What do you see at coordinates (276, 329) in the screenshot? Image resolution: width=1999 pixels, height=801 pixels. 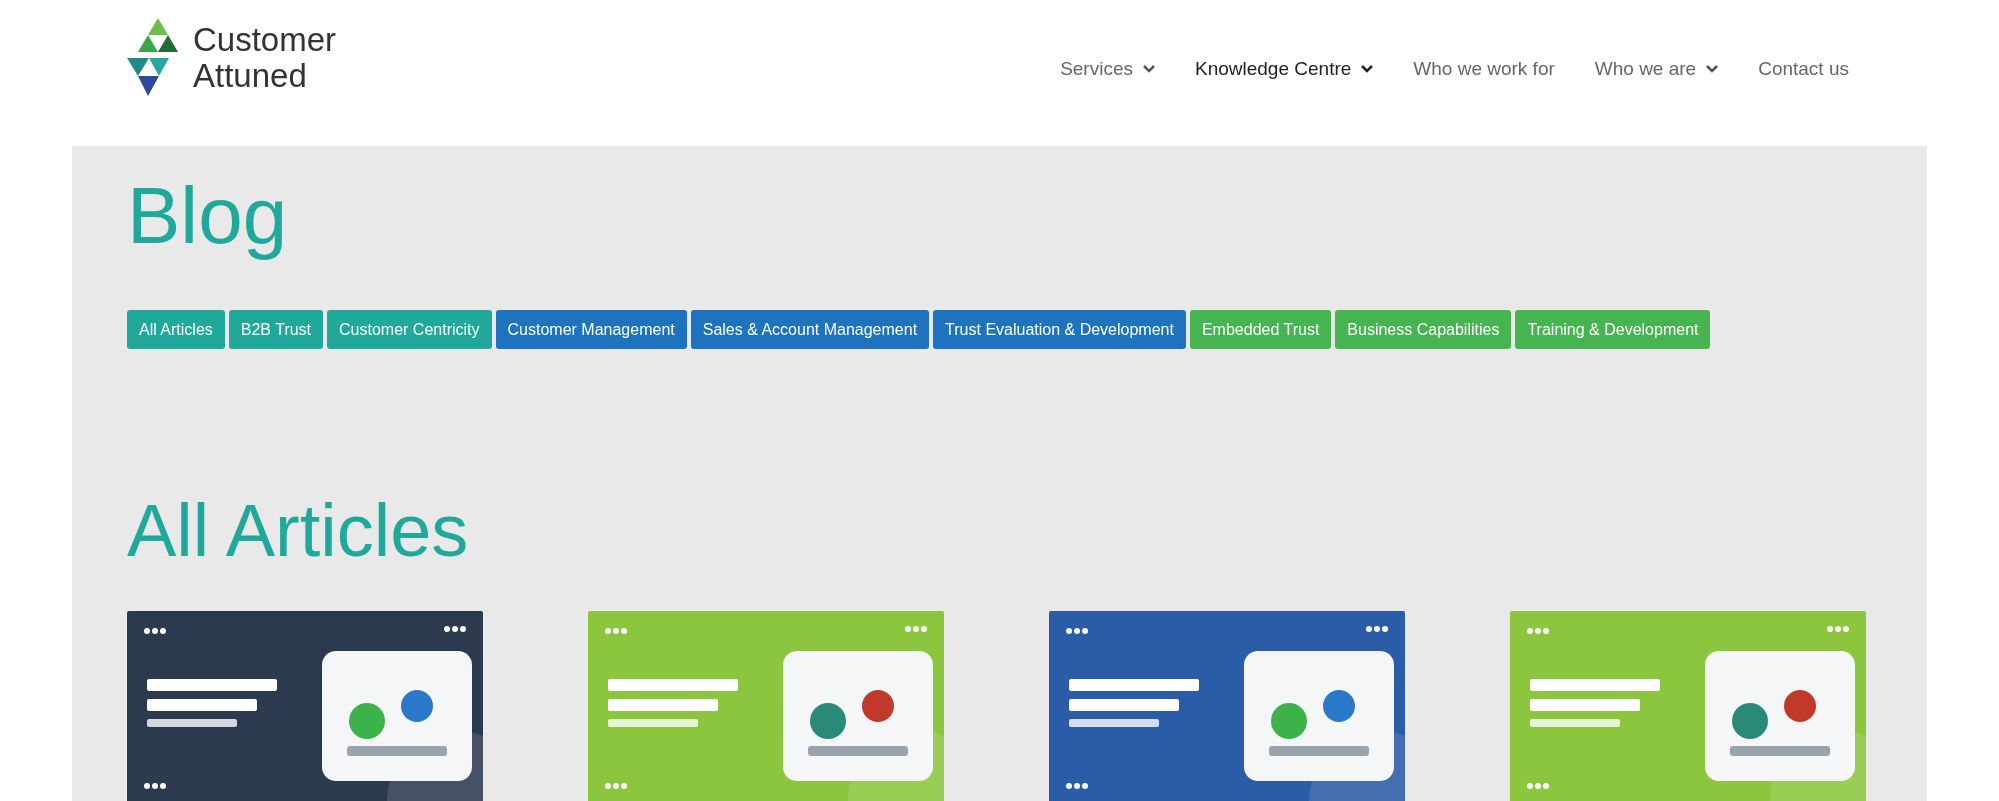 I see `category-tag: B2B Trust` at bounding box center [276, 329].